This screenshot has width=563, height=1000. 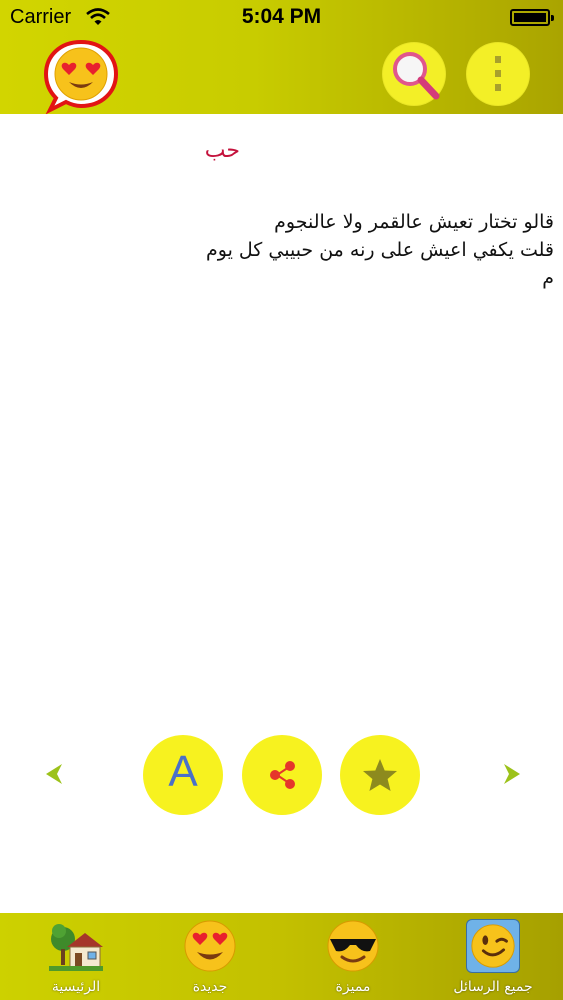 I want to click on tab-home: الرئيسية, so click(x=76, y=956).